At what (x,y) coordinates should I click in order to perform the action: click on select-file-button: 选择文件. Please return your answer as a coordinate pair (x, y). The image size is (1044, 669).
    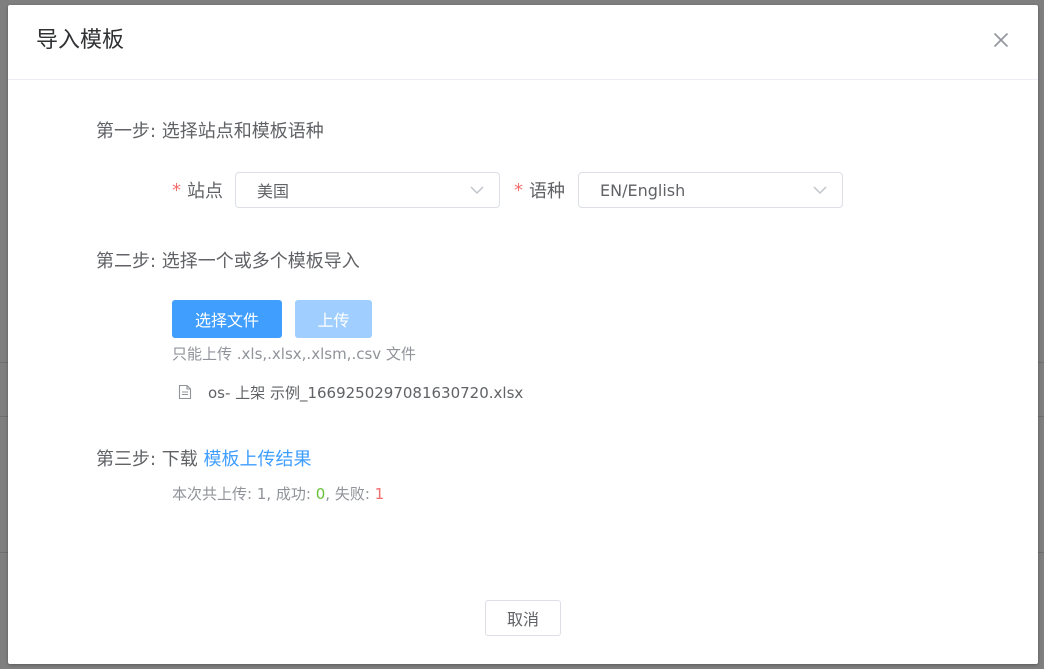
    Looking at the image, I should click on (227, 319).